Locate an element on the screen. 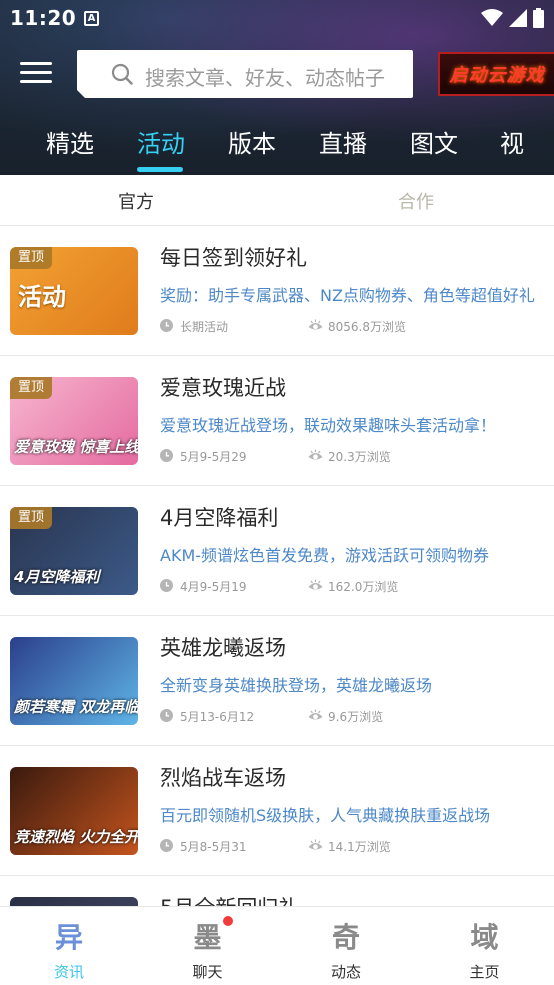 The height and width of the screenshot is (985, 554). nav-label: 动态 is located at coordinates (345, 972).